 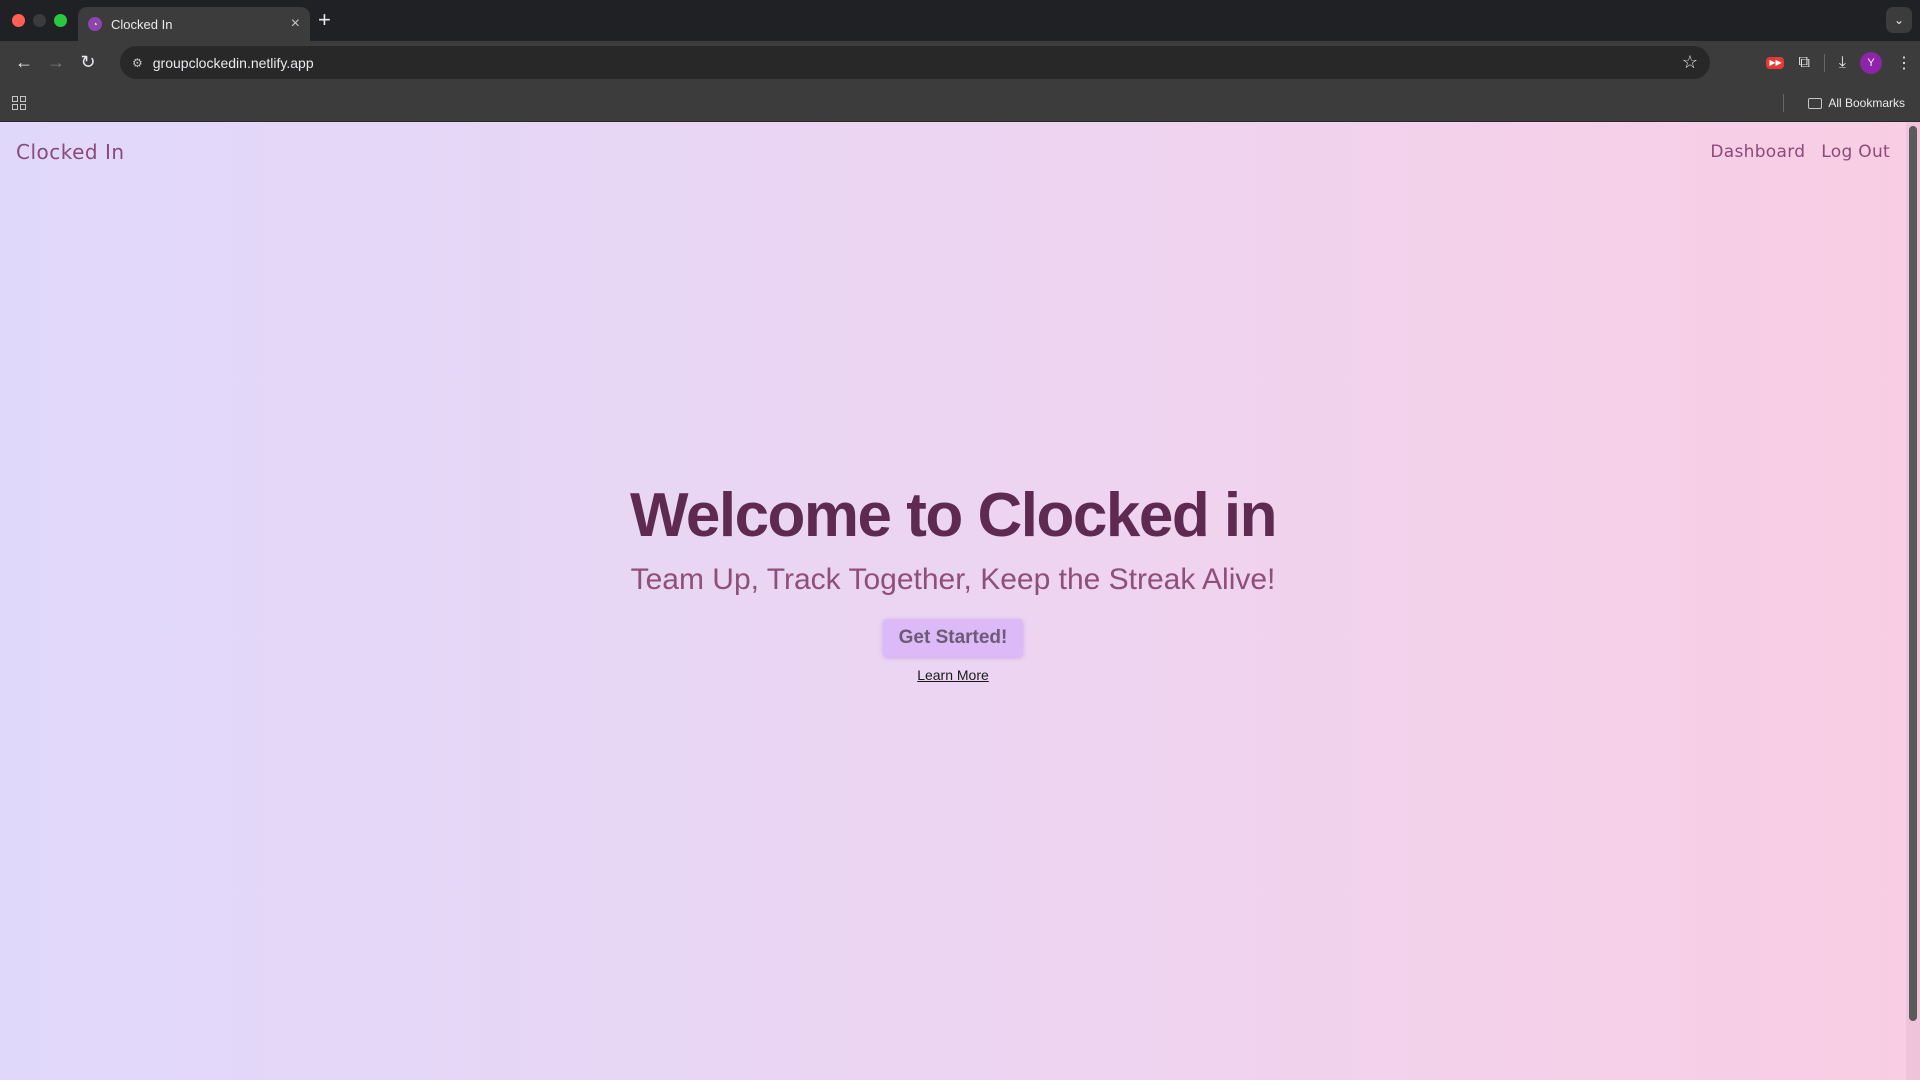 What do you see at coordinates (960, 103) in the screenshot?
I see `bookmarks-bar: All Bookmarks` at bounding box center [960, 103].